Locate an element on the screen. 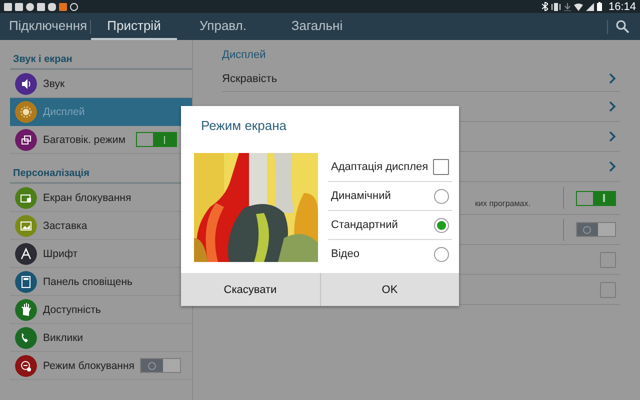 The image size is (640, 400). dialog-title: Режим екрана is located at coordinates (243, 126).